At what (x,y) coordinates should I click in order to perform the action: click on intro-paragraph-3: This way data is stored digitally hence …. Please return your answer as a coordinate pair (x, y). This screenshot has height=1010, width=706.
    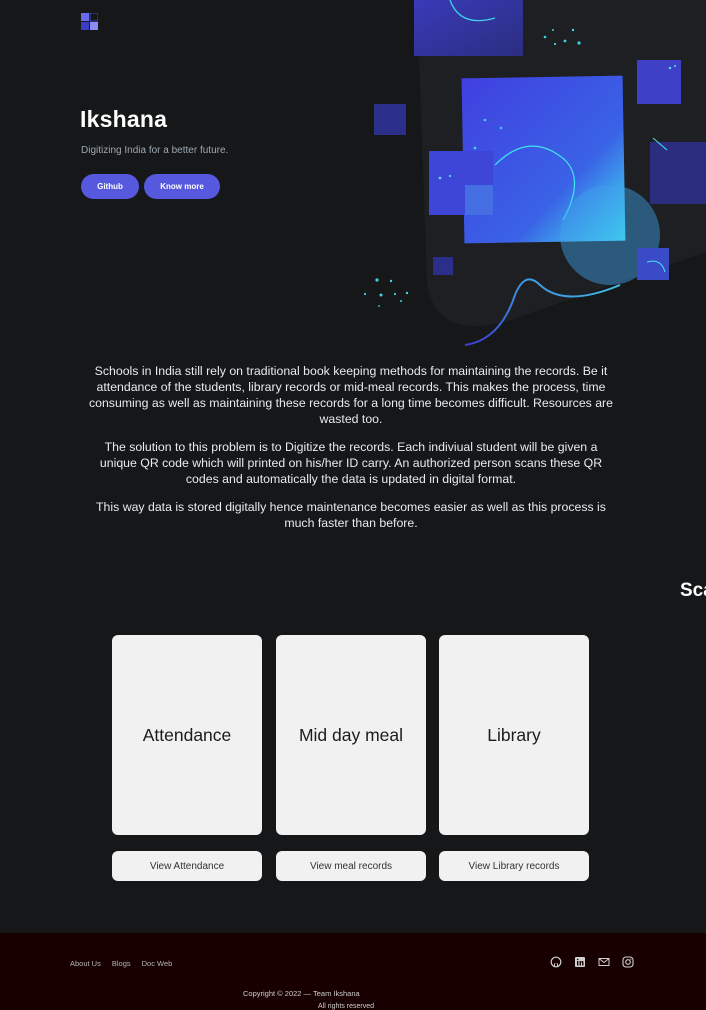
    Looking at the image, I should click on (351, 515).